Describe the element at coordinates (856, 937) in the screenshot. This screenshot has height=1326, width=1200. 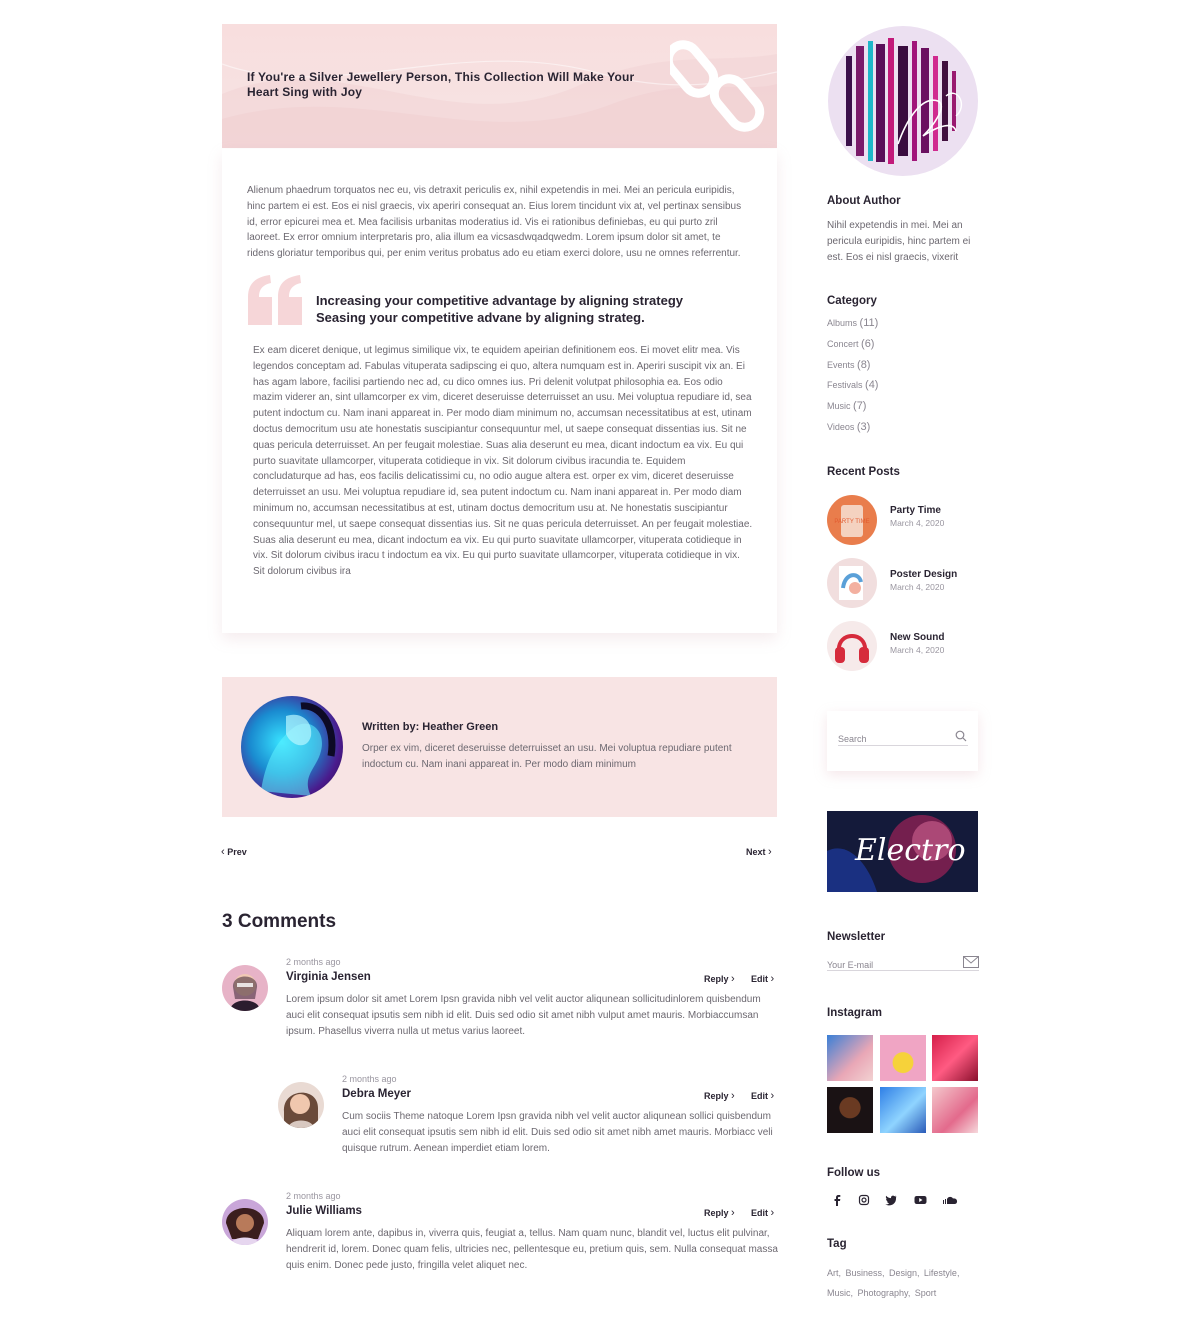
I see `newsletter-title: Newsletter` at that location.